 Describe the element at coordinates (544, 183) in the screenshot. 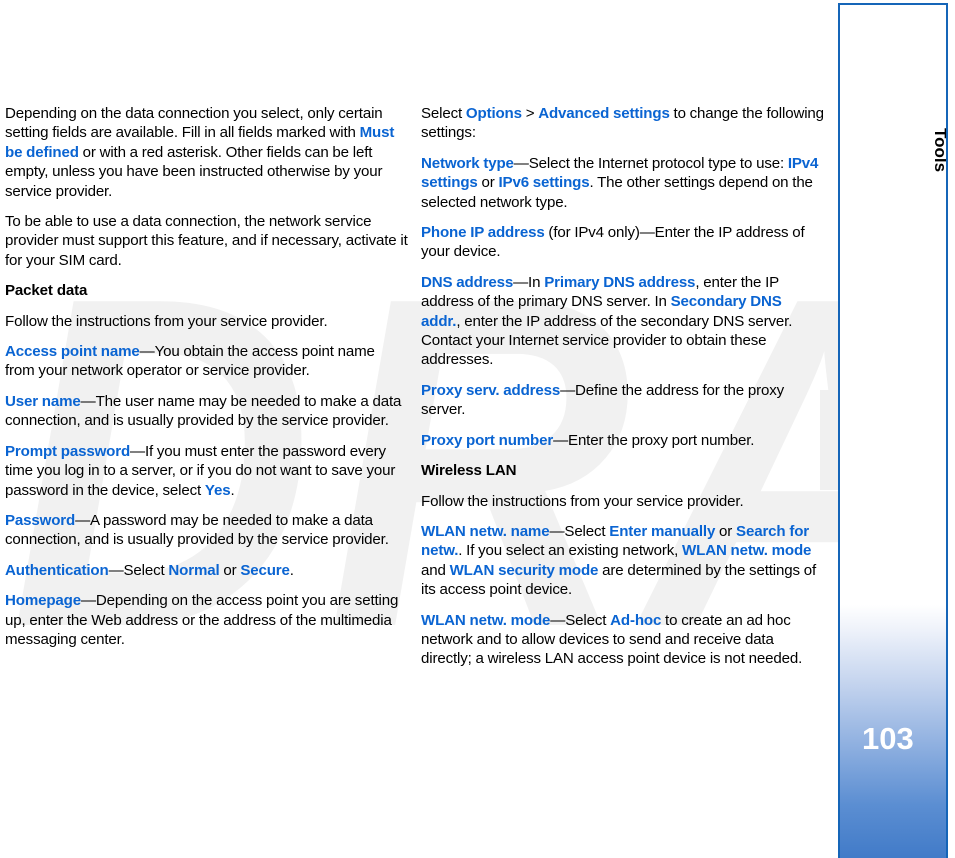

I see `keyword-term: IPv6 settings` at that location.